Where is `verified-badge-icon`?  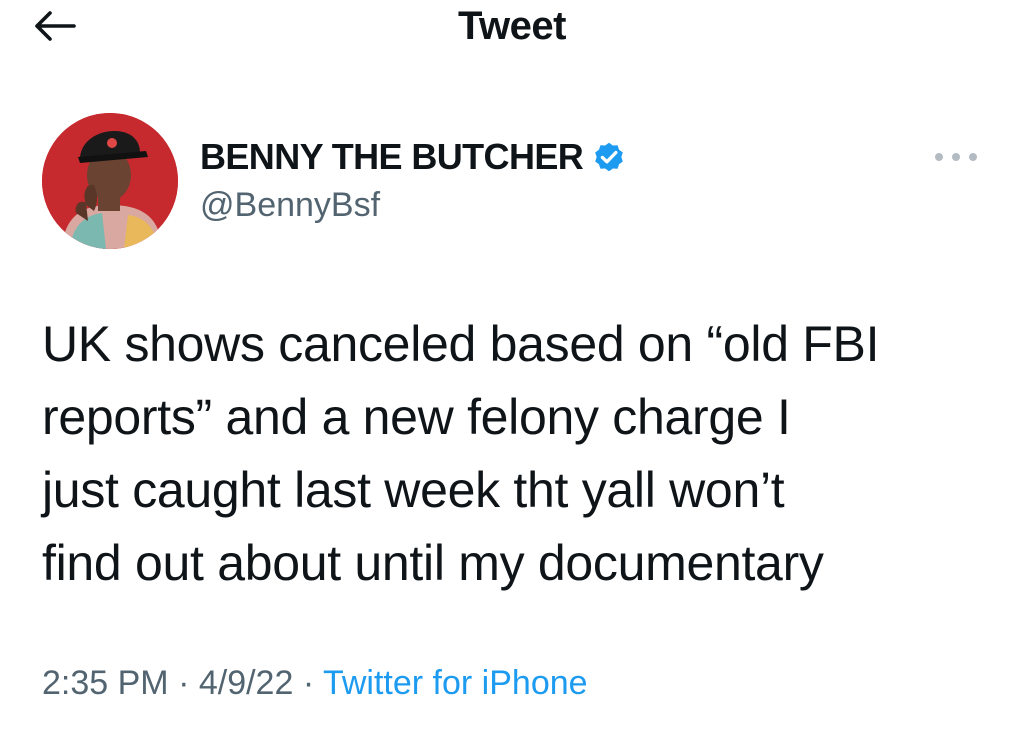
verified-badge-icon is located at coordinates (609, 157).